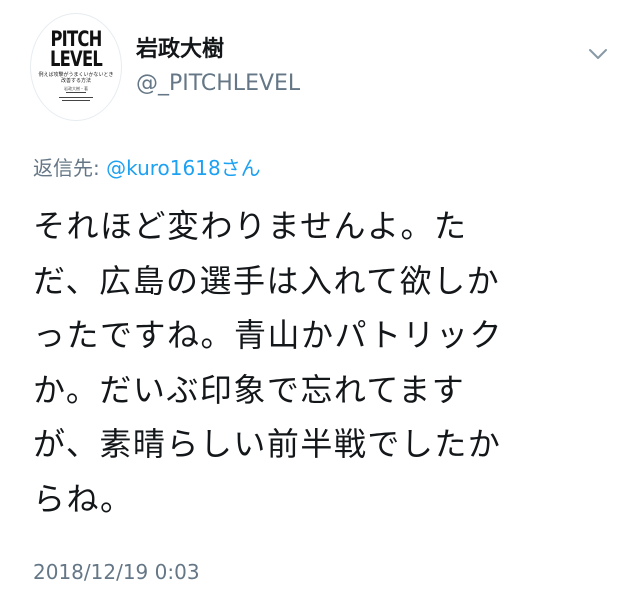  I want to click on display-name: 岩政大樹, so click(180, 50).